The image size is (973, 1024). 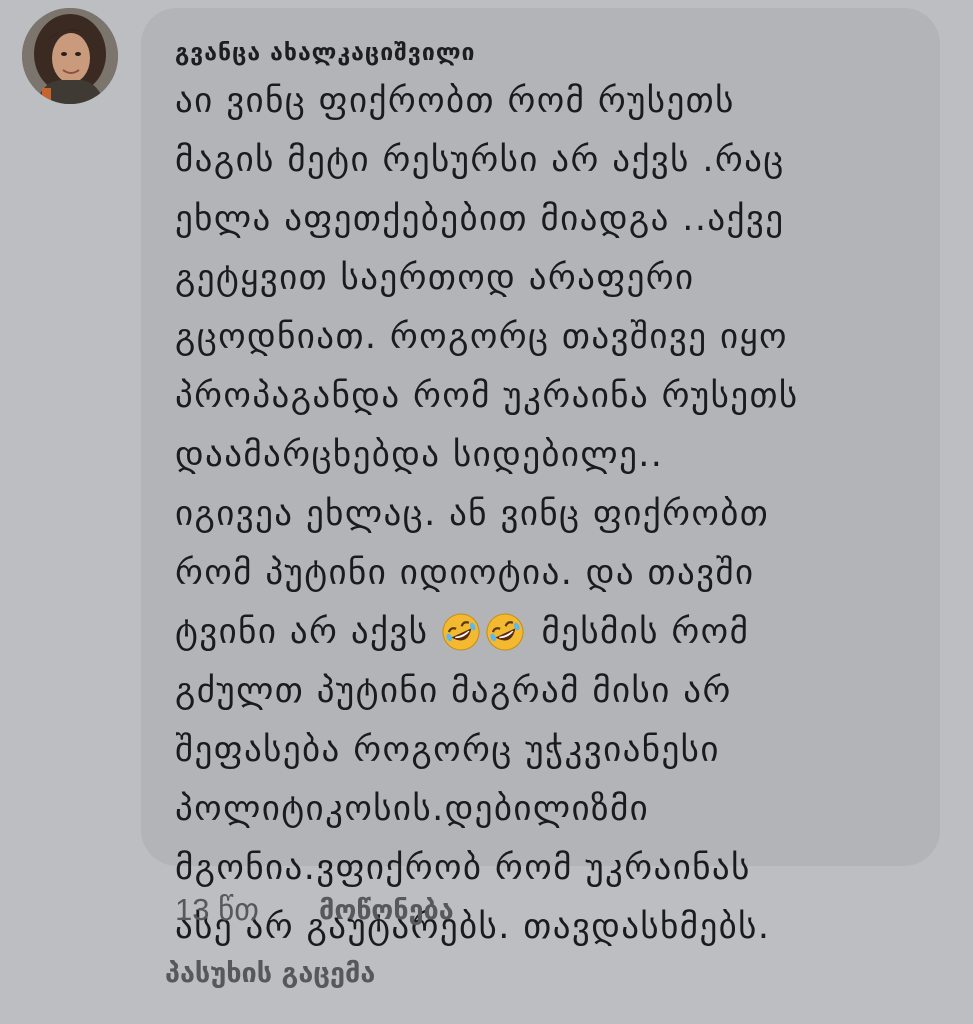 I want to click on comment-line: პოლიტიკოსის.დებილიზმი, so click(x=412, y=809).